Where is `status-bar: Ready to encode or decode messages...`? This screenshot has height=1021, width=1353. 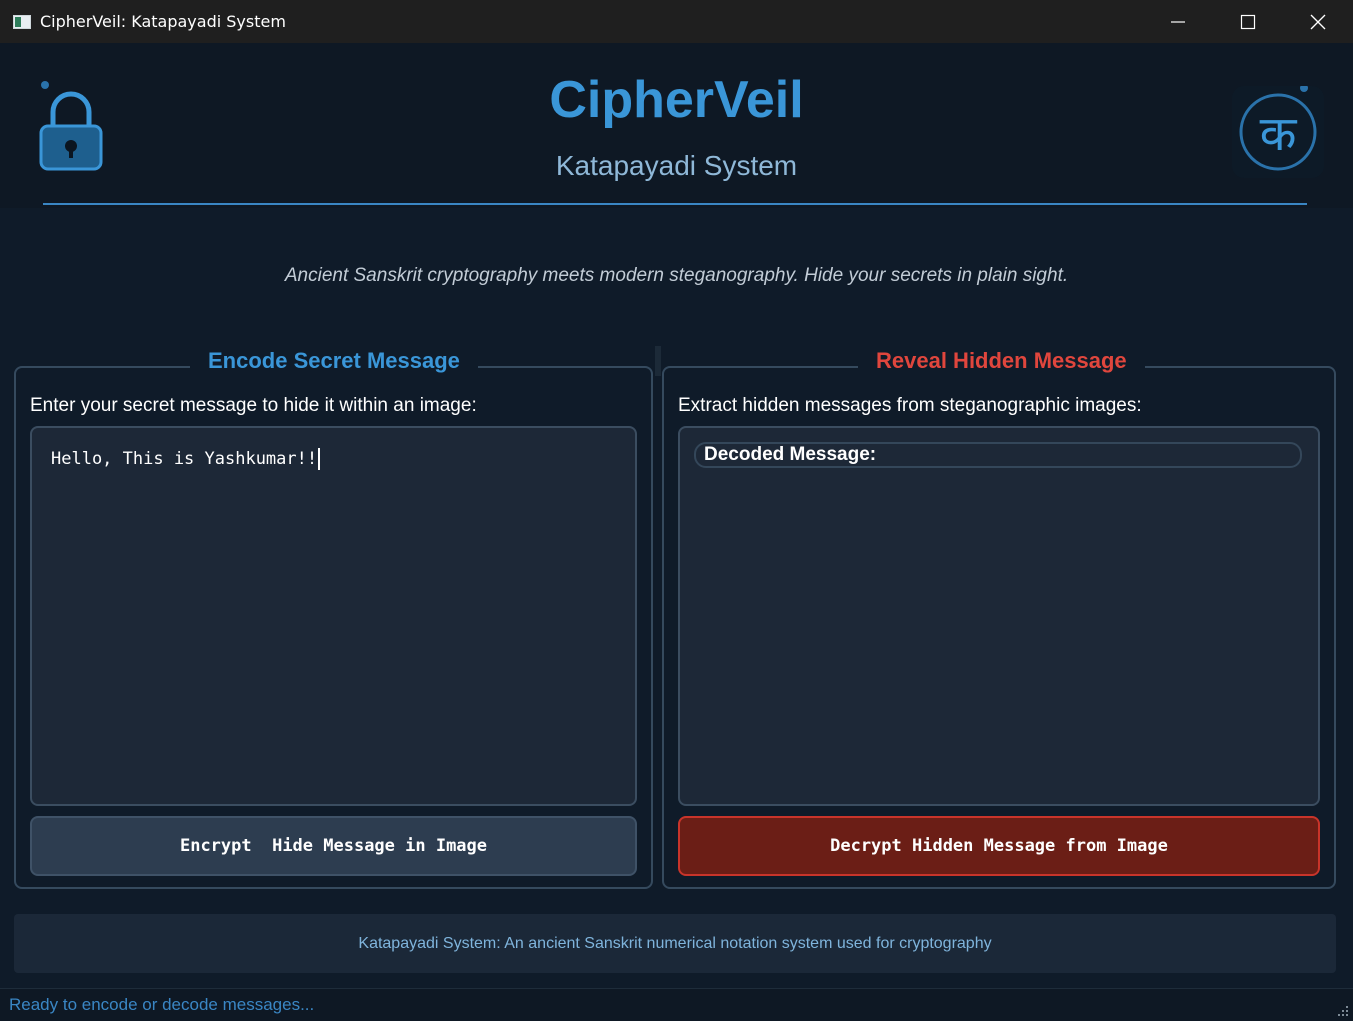
status-bar: Ready to encode or decode messages... is located at coordinates (676, 1004).